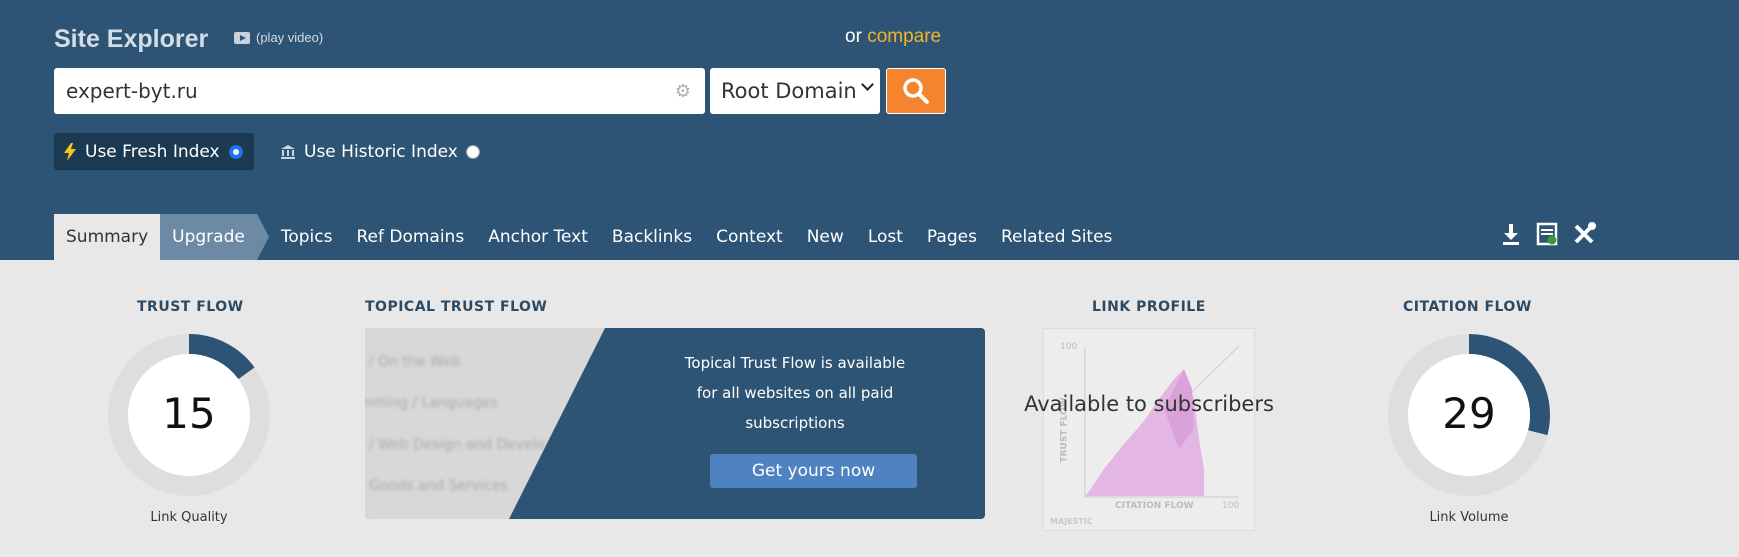  Describe the element at coordinates (1585, 234) in the screenshot. I see `tools-icon` at that location.